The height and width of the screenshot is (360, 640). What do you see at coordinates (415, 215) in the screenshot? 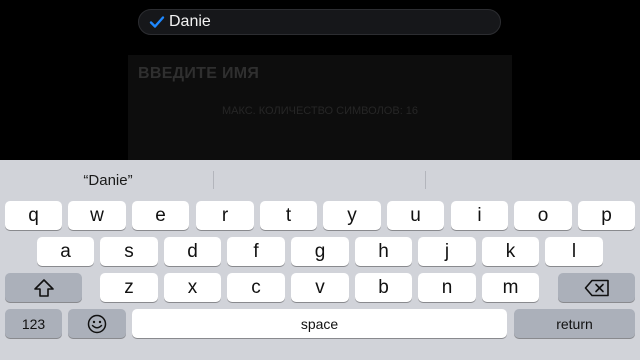
I see `key-u: u` at bounding box center [415, 215].